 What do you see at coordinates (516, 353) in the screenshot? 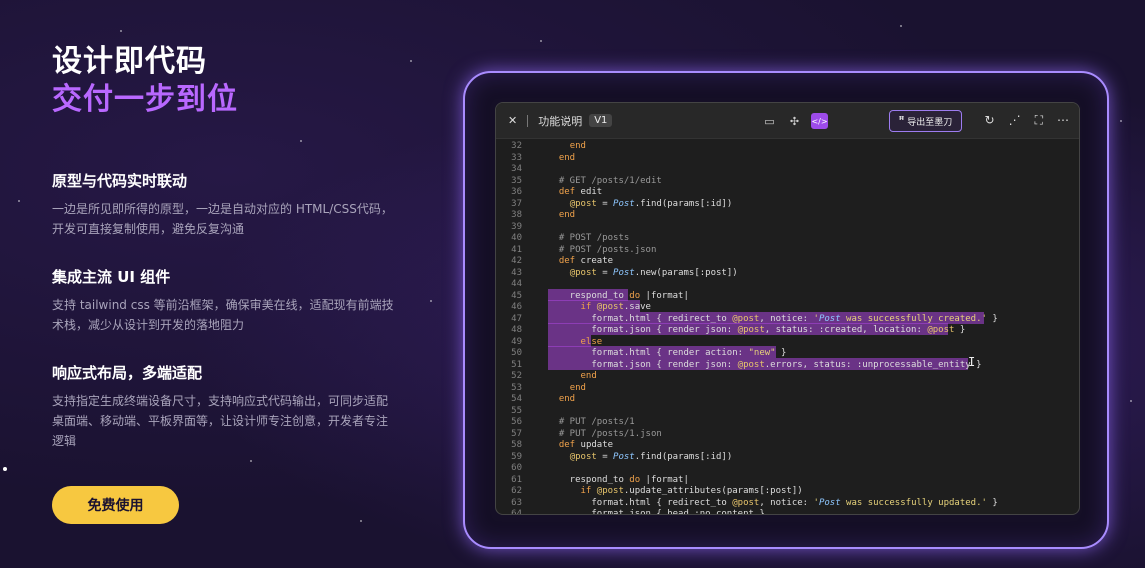
I see `line-number: 50` at bounding box center [516, 353].